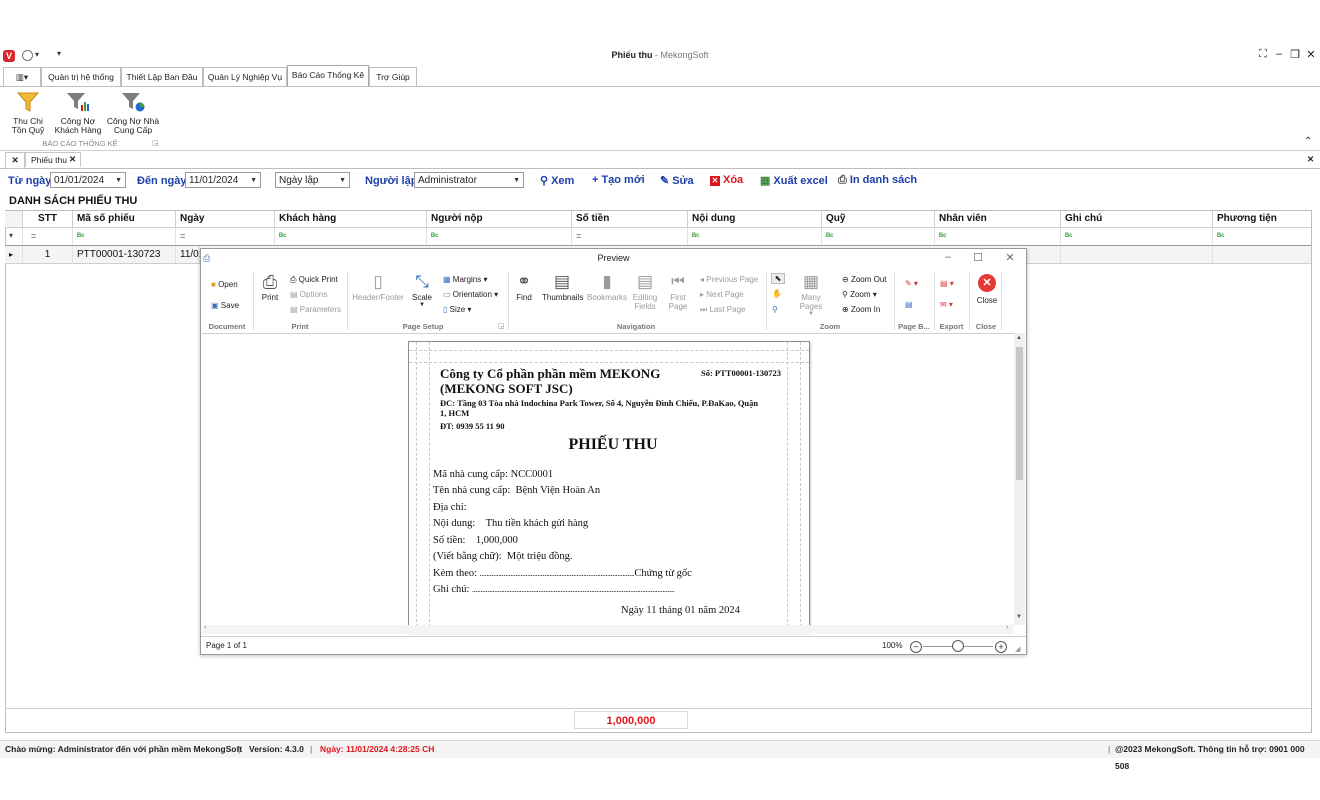 The image size is (1320, 800). I want to click on bookmarks-button: ▮ Bookmarks, so click(607, 286).